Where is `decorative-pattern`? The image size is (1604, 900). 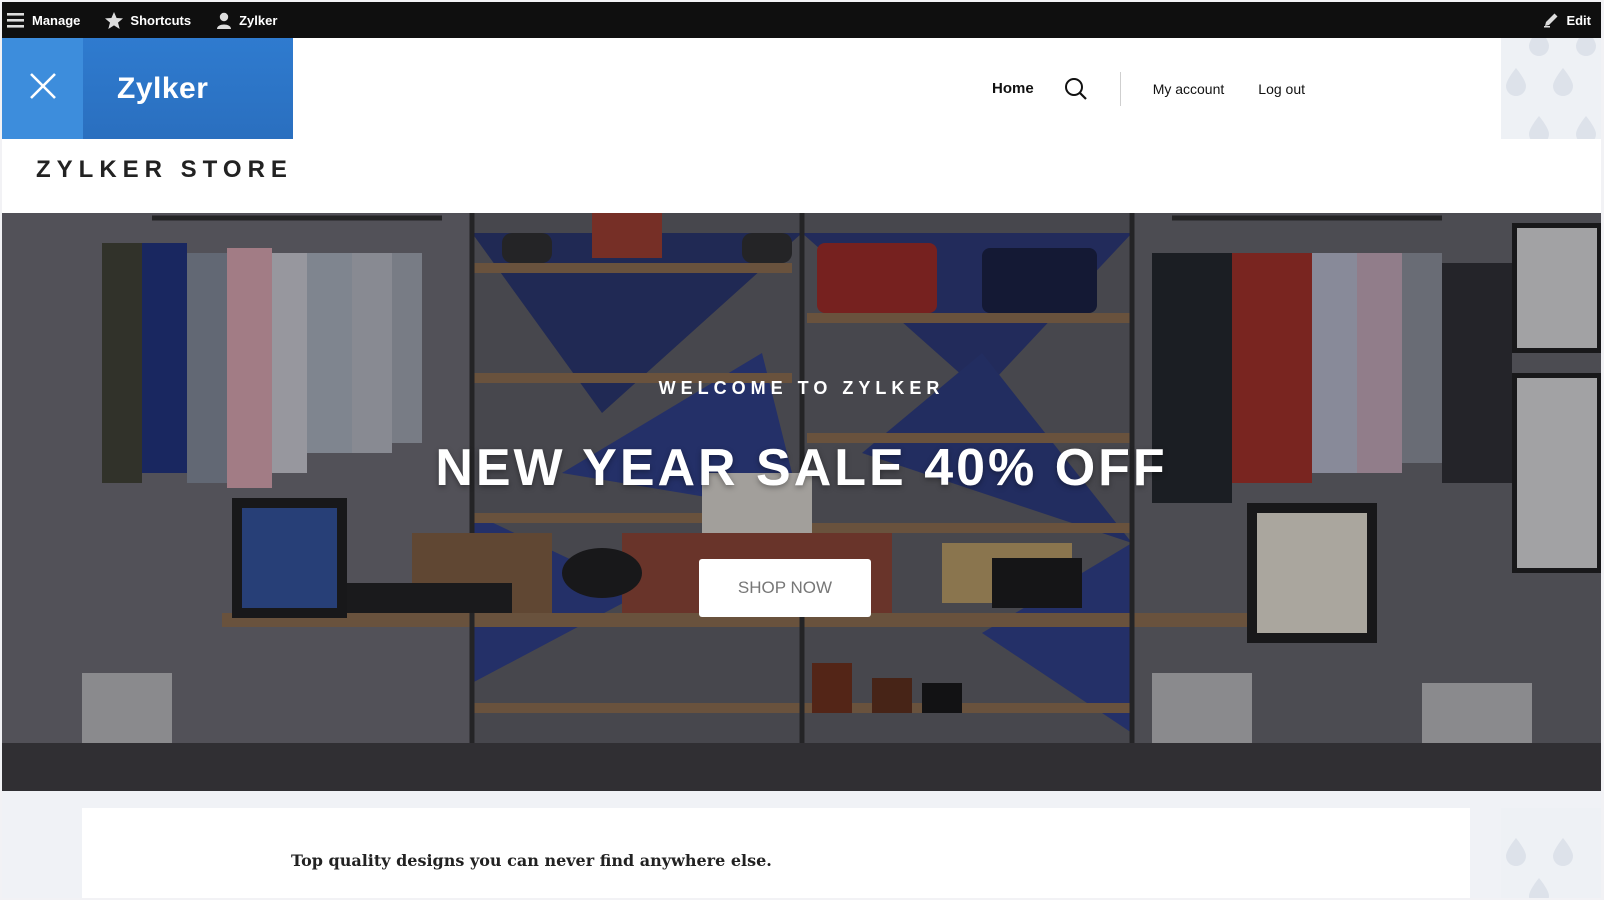
decorative-pattern is located at coordinates (1551, 88).